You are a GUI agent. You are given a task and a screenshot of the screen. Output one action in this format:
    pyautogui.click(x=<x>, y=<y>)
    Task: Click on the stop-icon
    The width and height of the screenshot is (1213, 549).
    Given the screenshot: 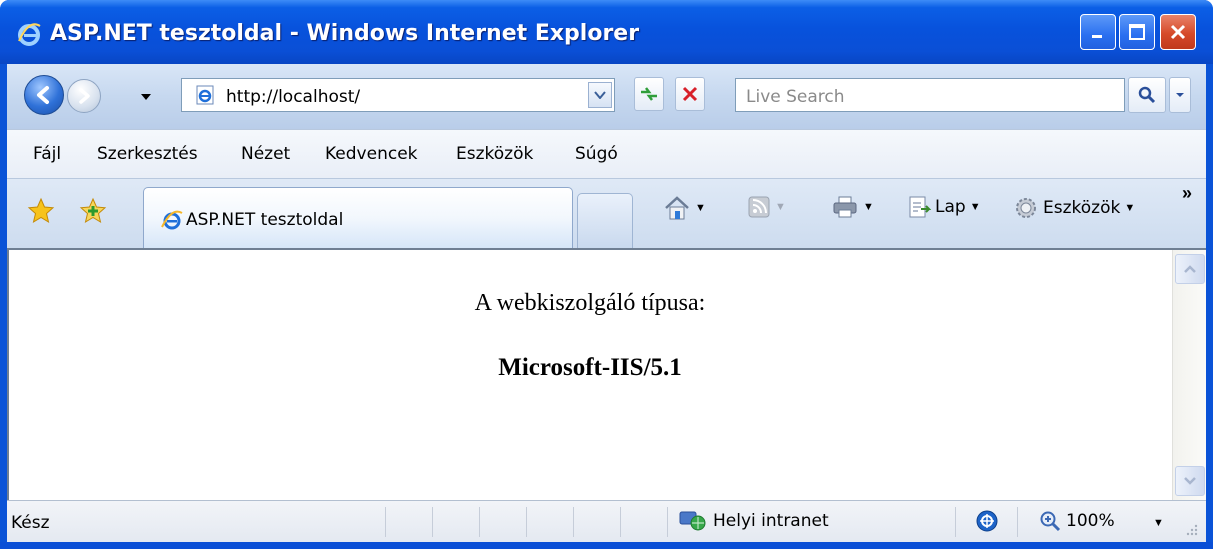 What is the action you would take?
    pyautogui.click(x=690, y=94)
    